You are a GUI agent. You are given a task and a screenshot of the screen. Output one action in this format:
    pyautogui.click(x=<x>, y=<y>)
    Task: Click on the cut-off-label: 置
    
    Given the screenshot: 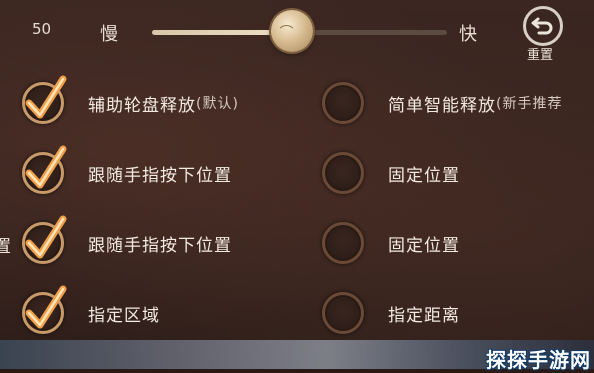 What is the action you would take?
    pyautogui.click(x=5, y=247)
    